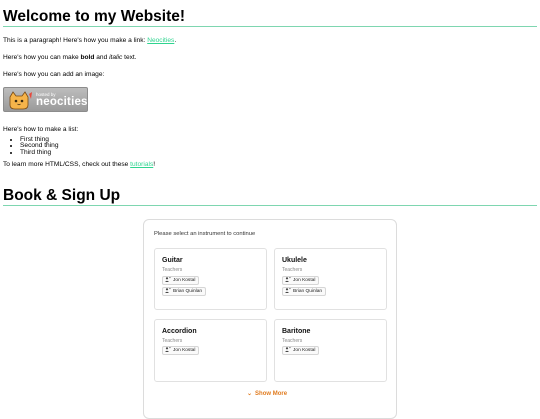 The image size is (540, 419). What do you see at coordinates (102, 57) in the screenshot?
I see `format-and: and` at bounding box center [102, 57].